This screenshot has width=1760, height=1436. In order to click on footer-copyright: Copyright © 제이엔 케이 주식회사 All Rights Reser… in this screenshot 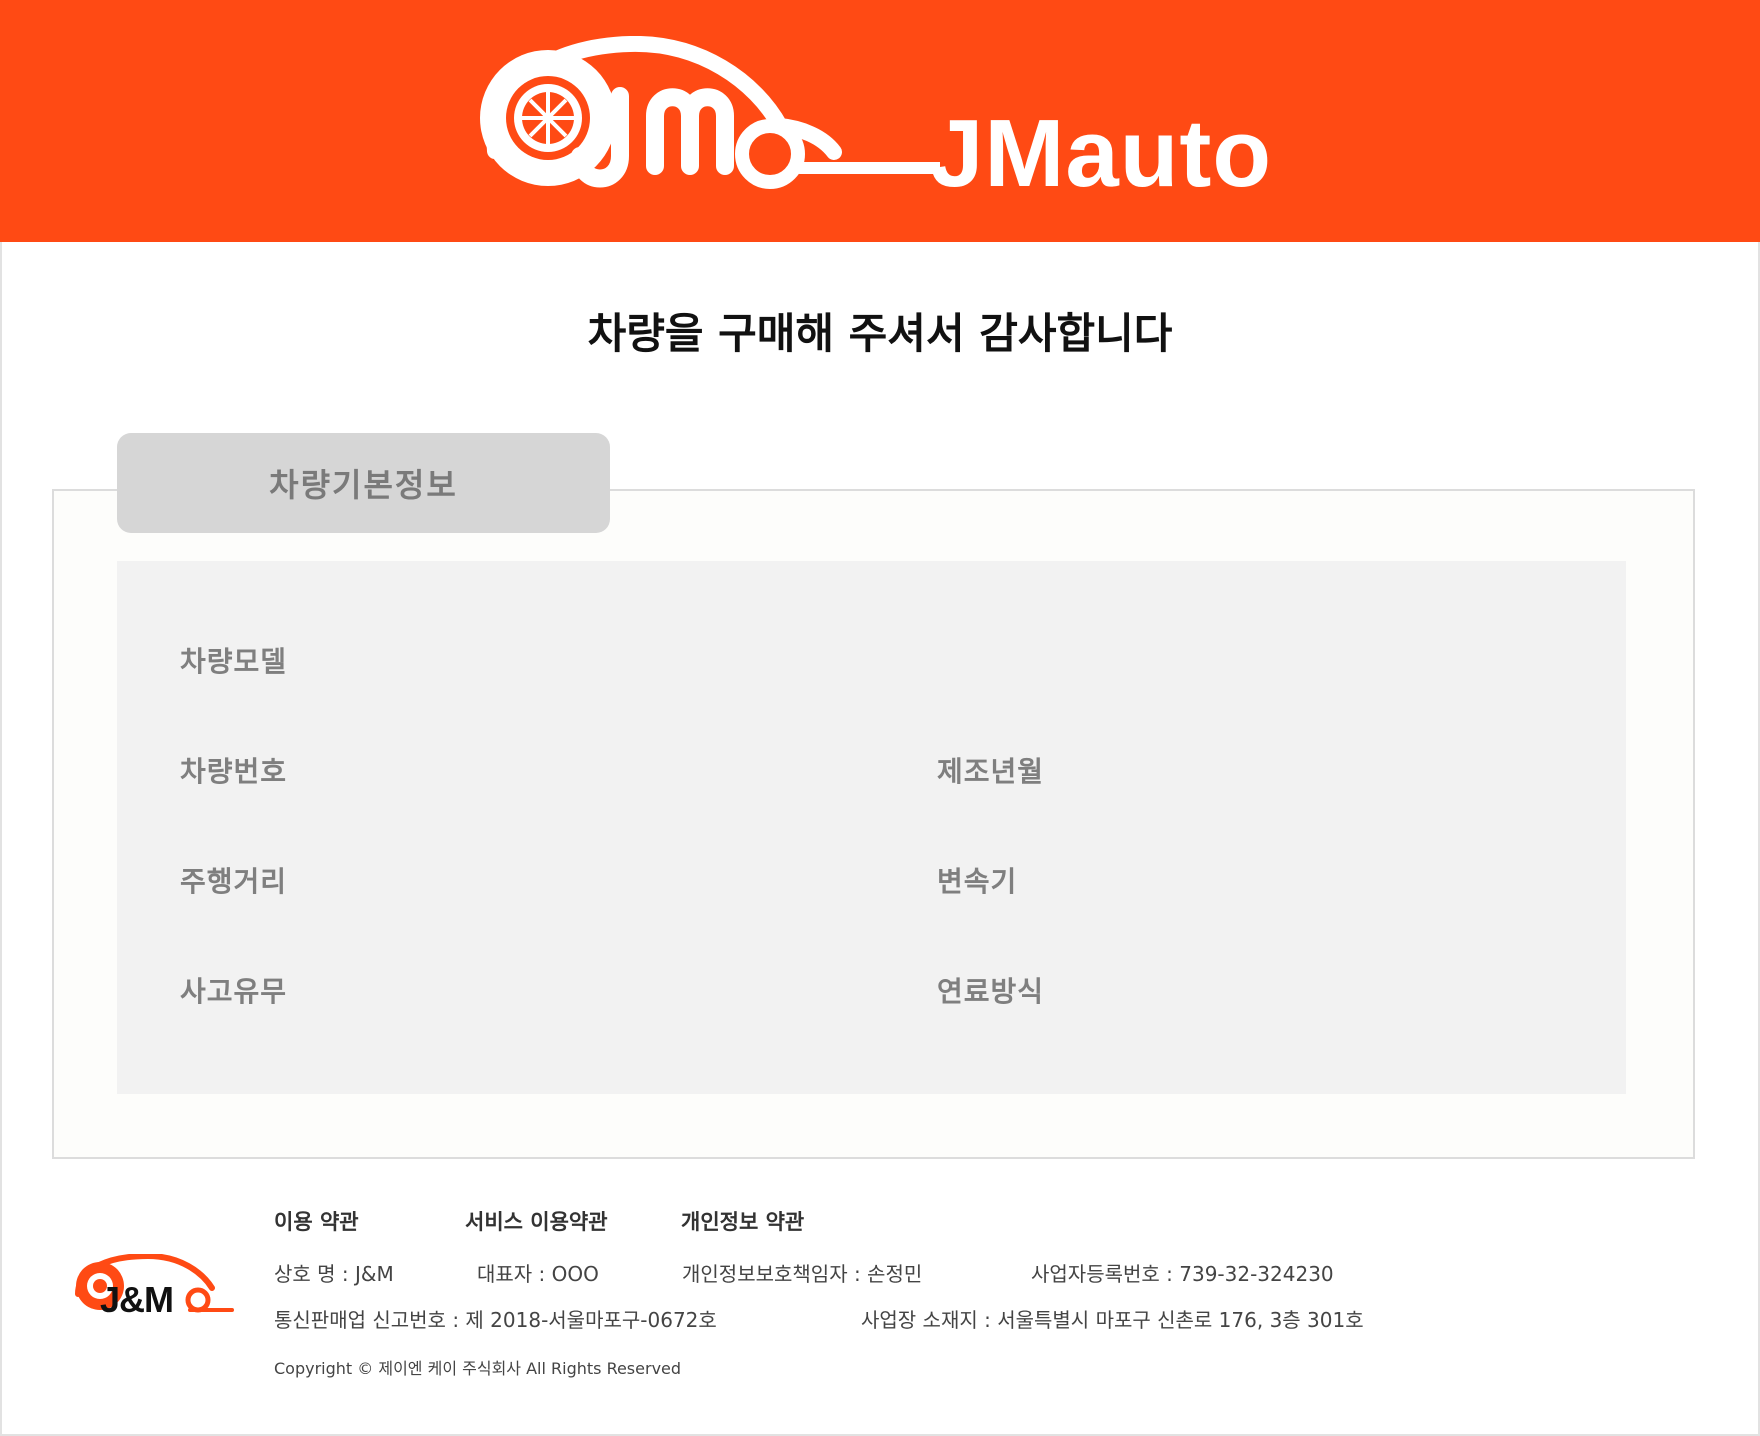, I will do `click(478, 1368)`.